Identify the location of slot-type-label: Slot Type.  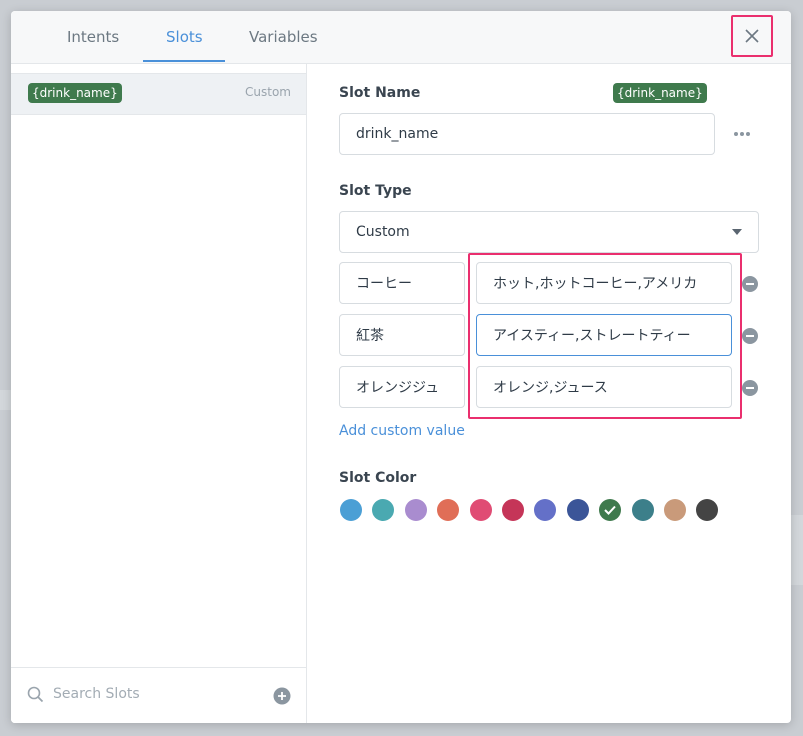
(375, 191).